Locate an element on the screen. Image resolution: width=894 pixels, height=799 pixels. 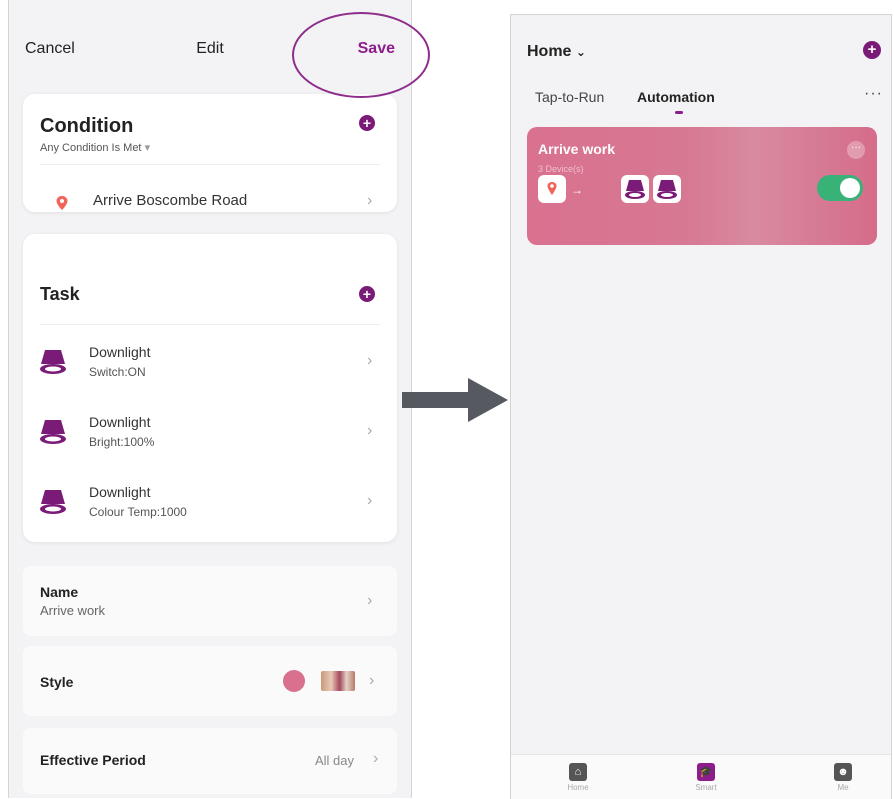
task-item-detail: Colour Temp:1000 is located at coordinates (138, 512).